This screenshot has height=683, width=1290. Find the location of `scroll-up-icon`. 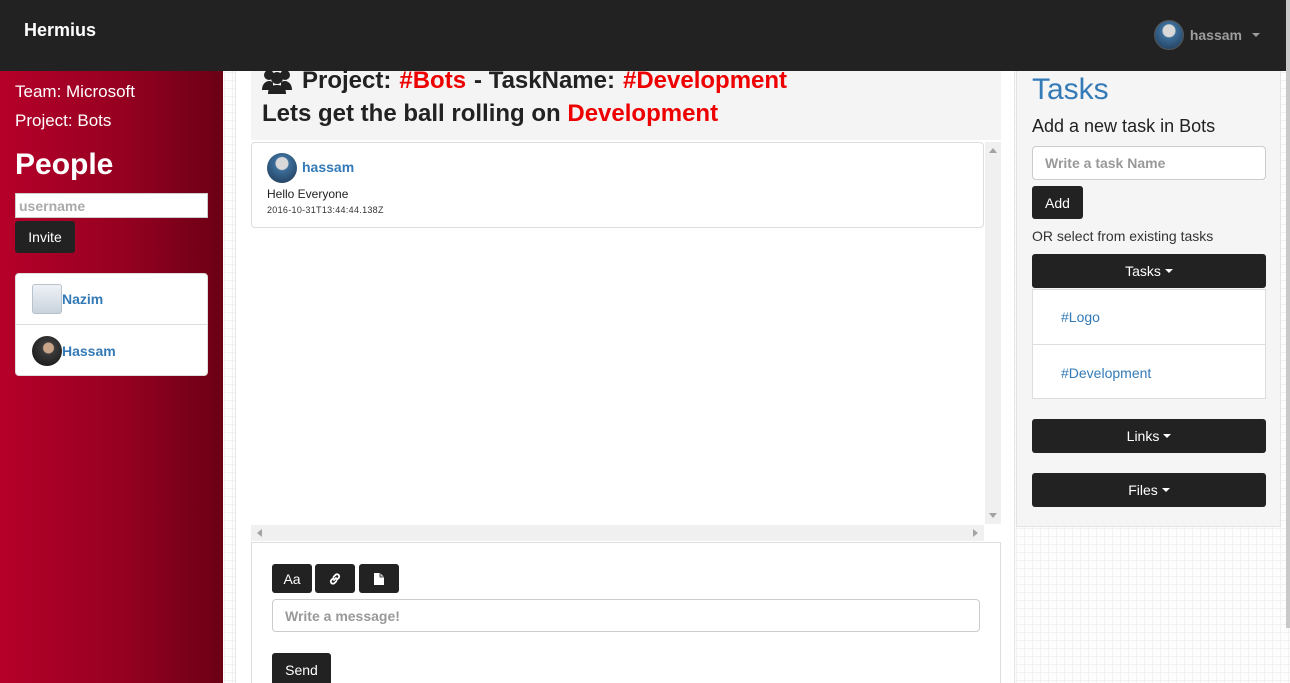

scroll-up-icon is located at coordinates (993, 150).